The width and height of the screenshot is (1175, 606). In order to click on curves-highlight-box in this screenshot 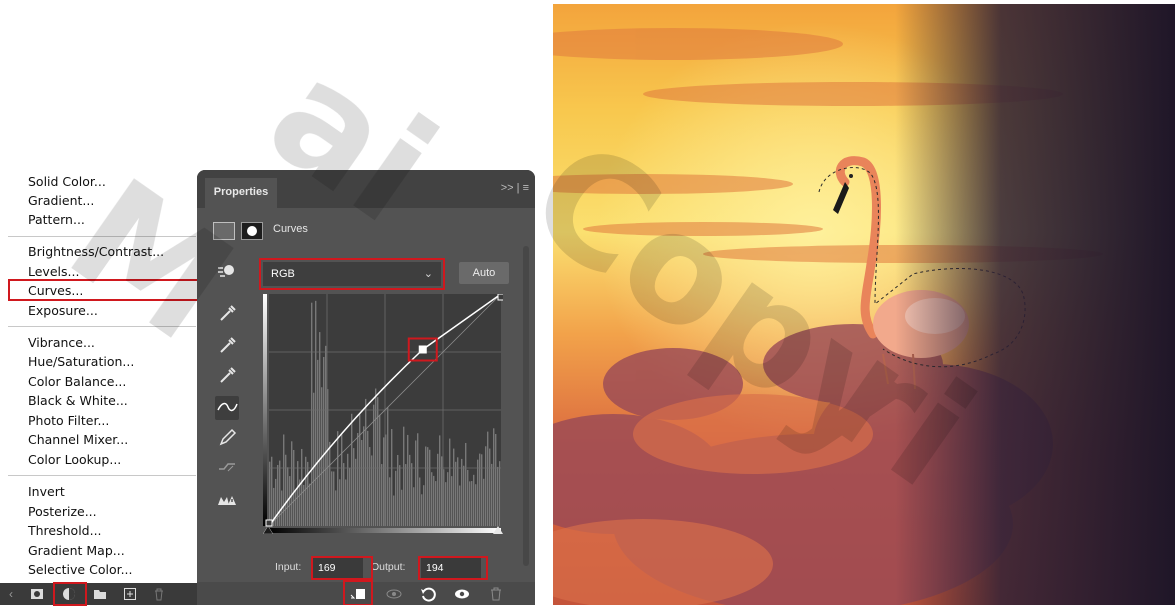, I will do `click(104, 290)`.